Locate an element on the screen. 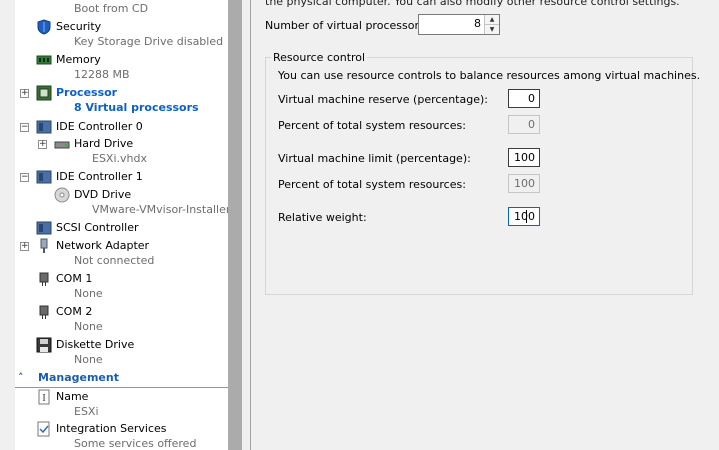  firmware-sub: Boot from CD is located at coordinates (111, 8).